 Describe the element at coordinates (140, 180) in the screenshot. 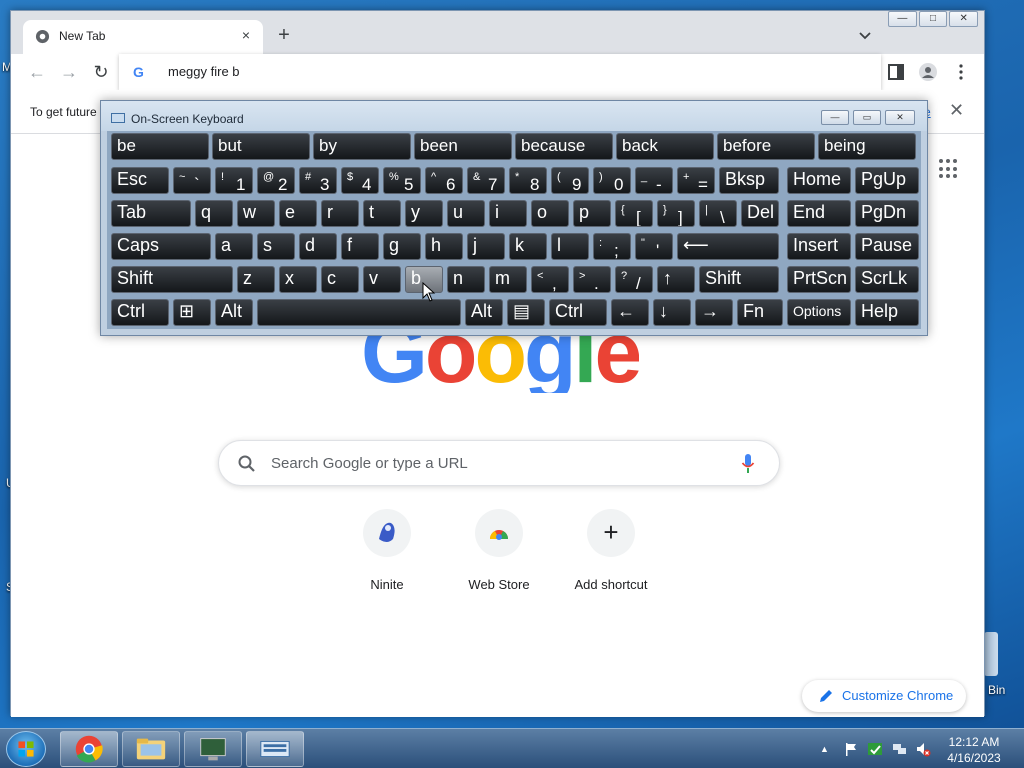

I see `key-esc: Esc` at that location.